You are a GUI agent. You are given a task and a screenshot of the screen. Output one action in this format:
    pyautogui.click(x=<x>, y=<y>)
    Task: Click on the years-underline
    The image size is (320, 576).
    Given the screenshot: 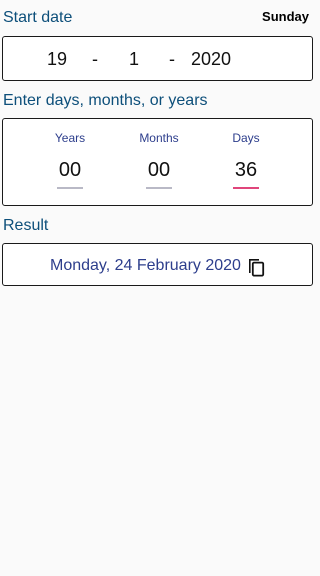 What is the action you would take?
    pyautogui.click(x=70, y=188)
    